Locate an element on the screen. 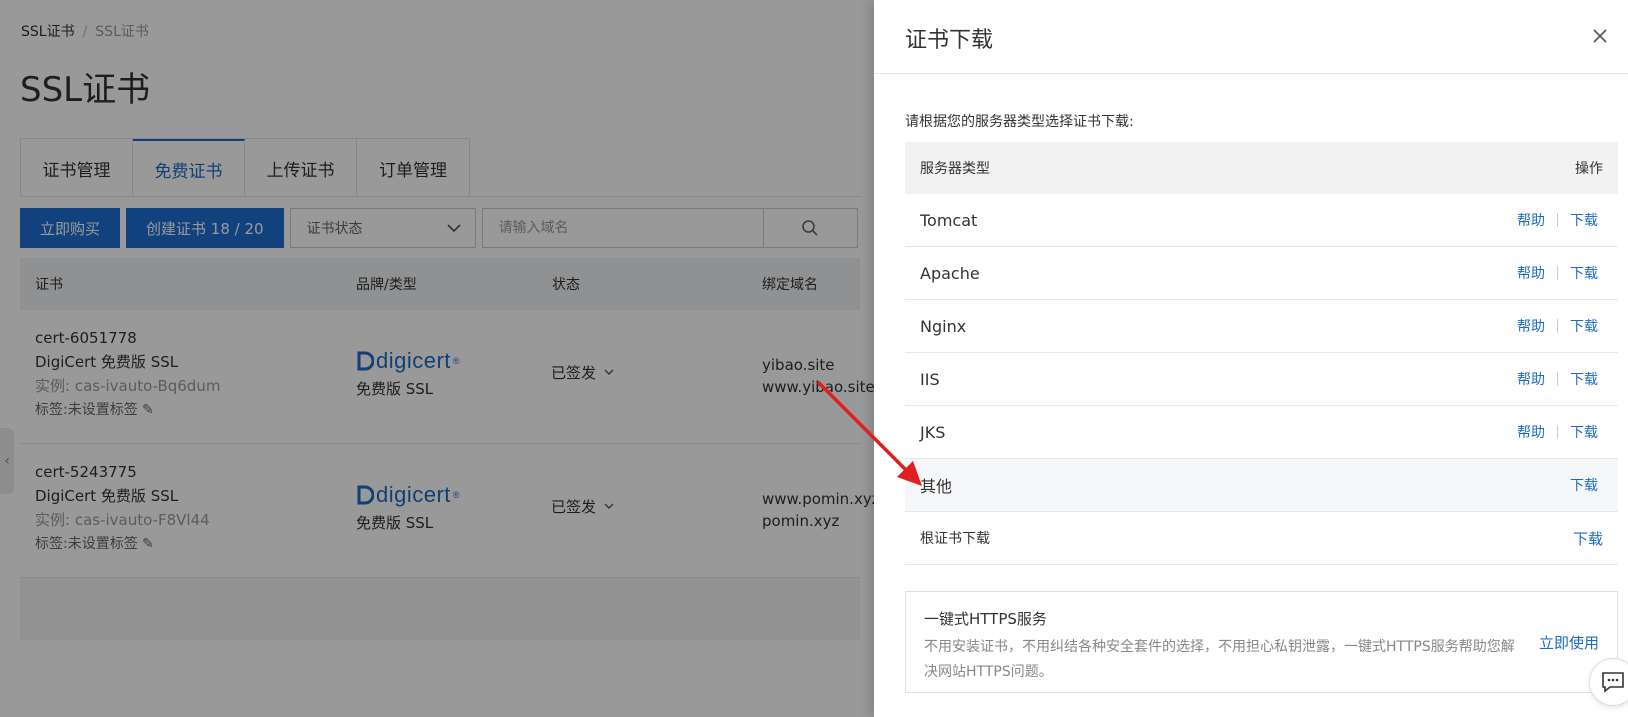  server-row-other: 其他 下载 is located at coordinates (1261, 485).